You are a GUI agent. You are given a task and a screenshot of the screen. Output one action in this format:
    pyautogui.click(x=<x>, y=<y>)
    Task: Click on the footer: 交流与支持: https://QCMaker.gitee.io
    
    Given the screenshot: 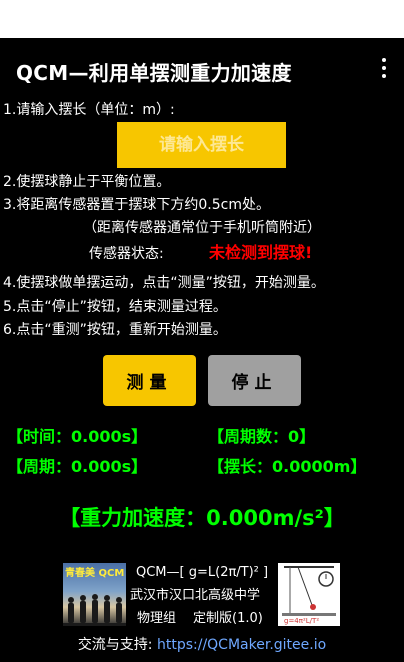 What is the action you would take?
    pyautogui.click(x=202, y=644)
    